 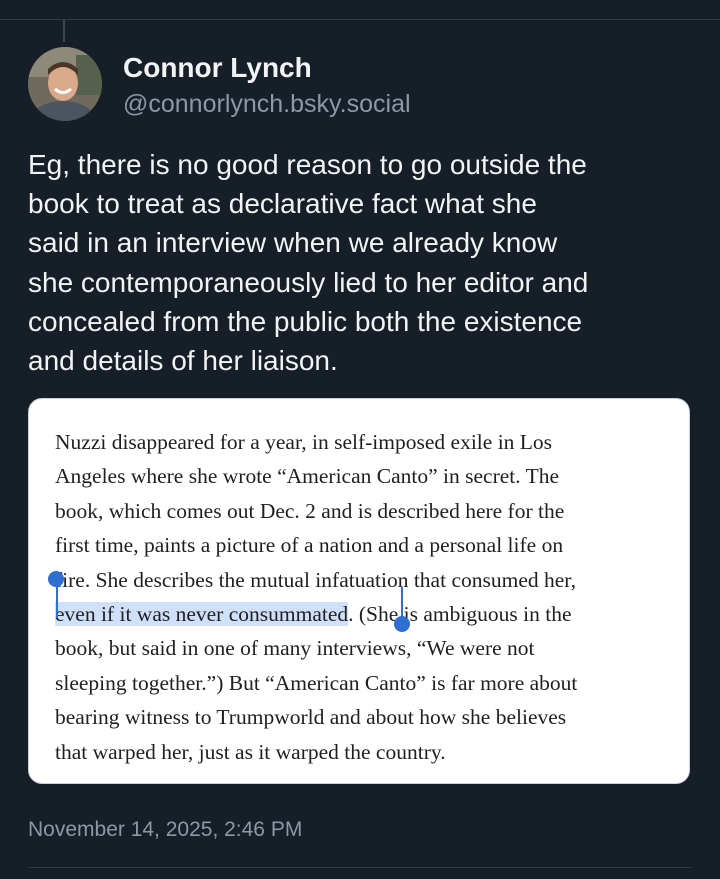 What do you see at coordinates (402, 624) in the screenshot?
I see `selection-end-handle` at bounding box center [402, 624].